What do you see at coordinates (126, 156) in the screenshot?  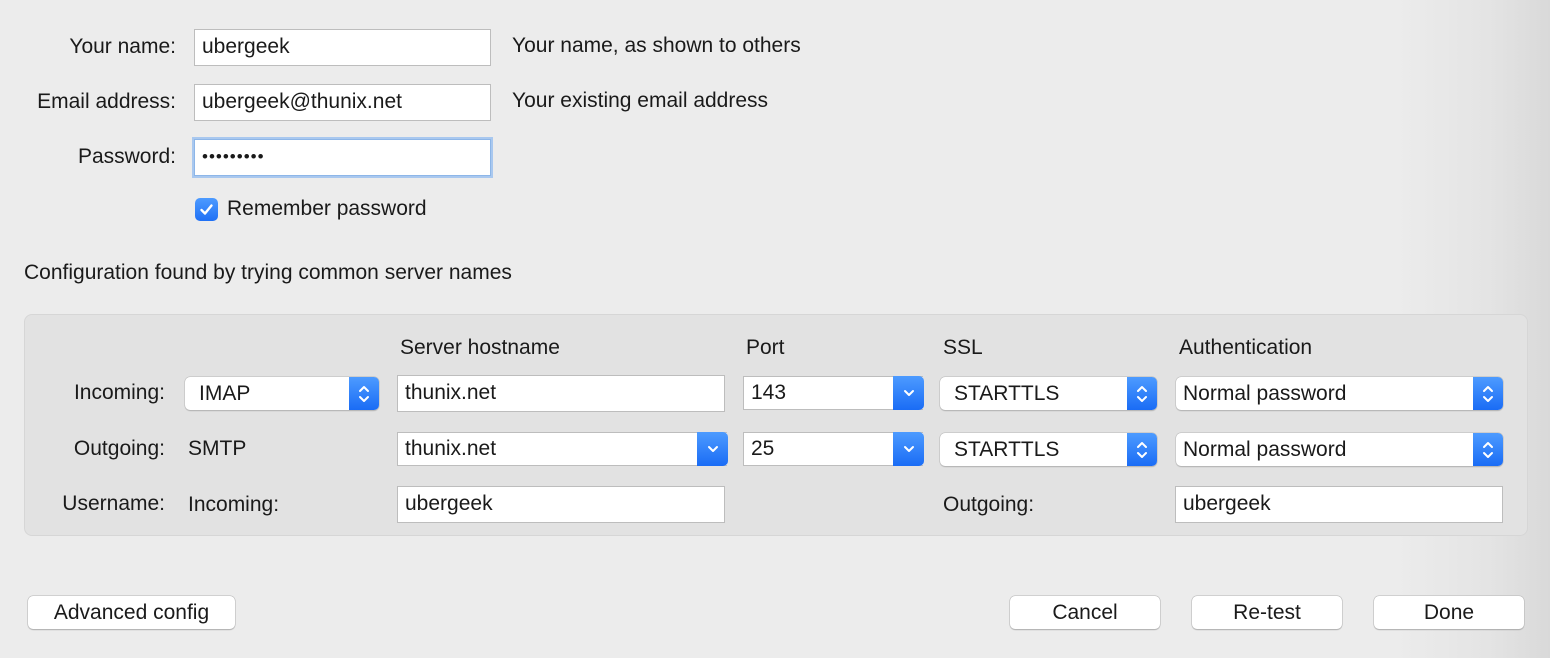 I see `password-label: Password:` at bounding box center [126, 156].